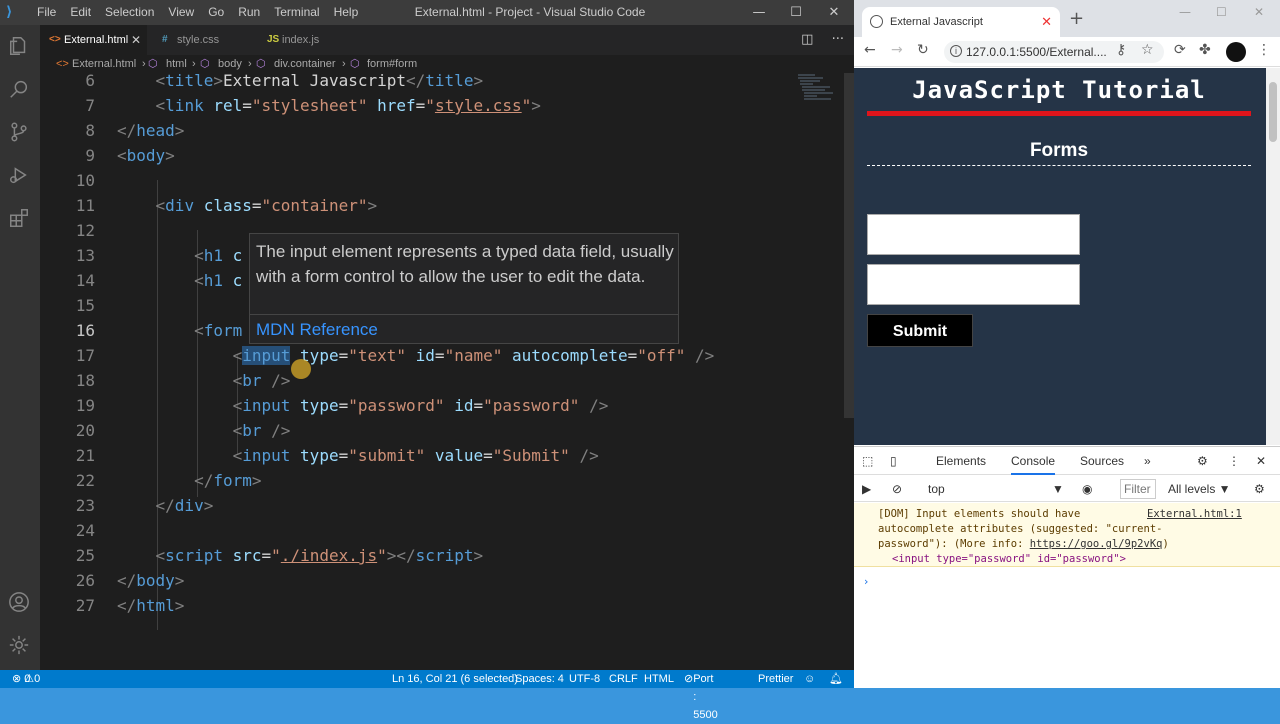 Image resolution: width=1280 pixels, height=724 pixels. What do you see at coordinates (838, 39) in the screenshot?
I see `more-actions-icon: ···` at bounding box center [838, 39].